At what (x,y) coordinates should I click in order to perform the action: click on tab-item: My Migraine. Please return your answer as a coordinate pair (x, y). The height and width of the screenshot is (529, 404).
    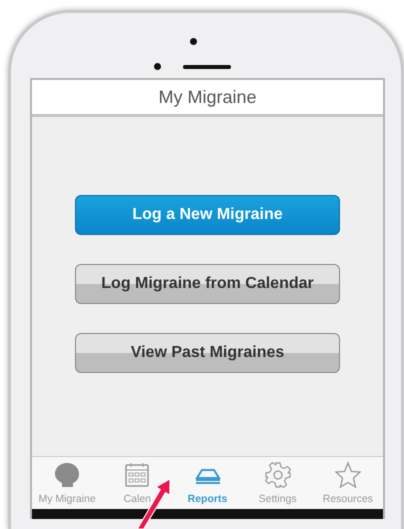
    Looking at the image, I should click on (67, 483).